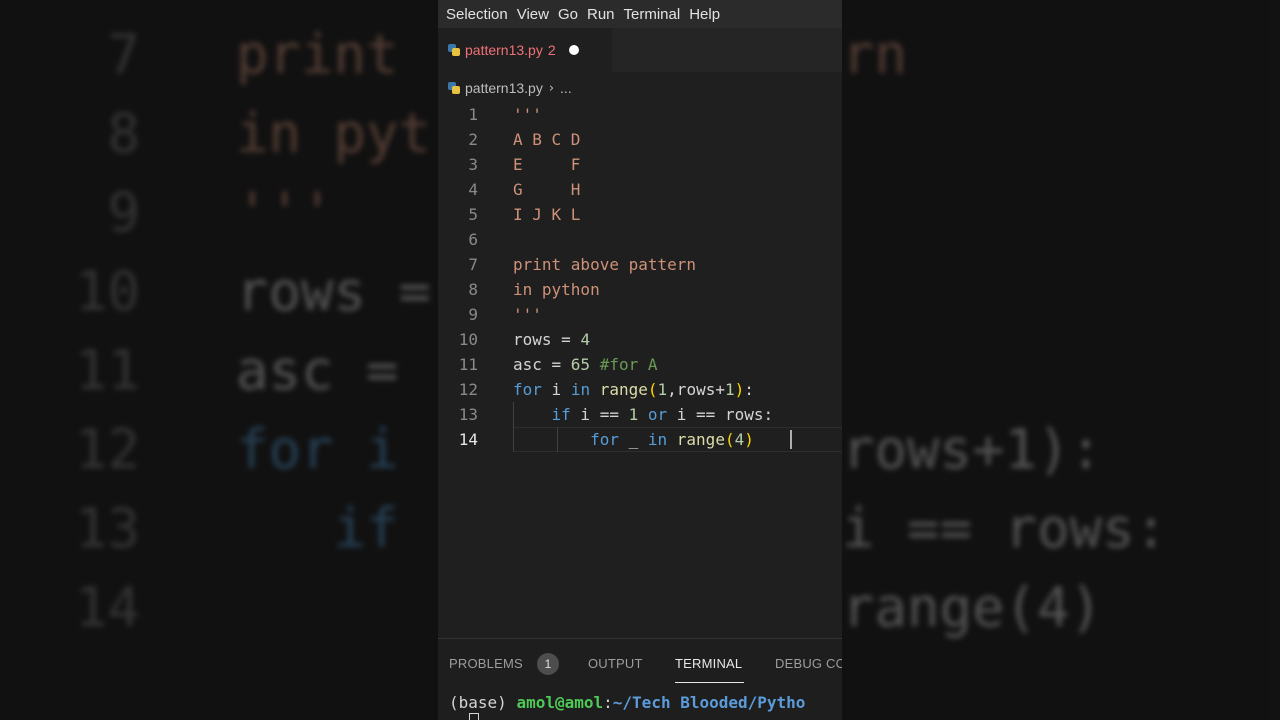 This screenshot has height=720, width=1280. What do you see at coordinates (542, 364) in the screenshot?
I see `code-token: asc =` at bounding box center [542, 364].